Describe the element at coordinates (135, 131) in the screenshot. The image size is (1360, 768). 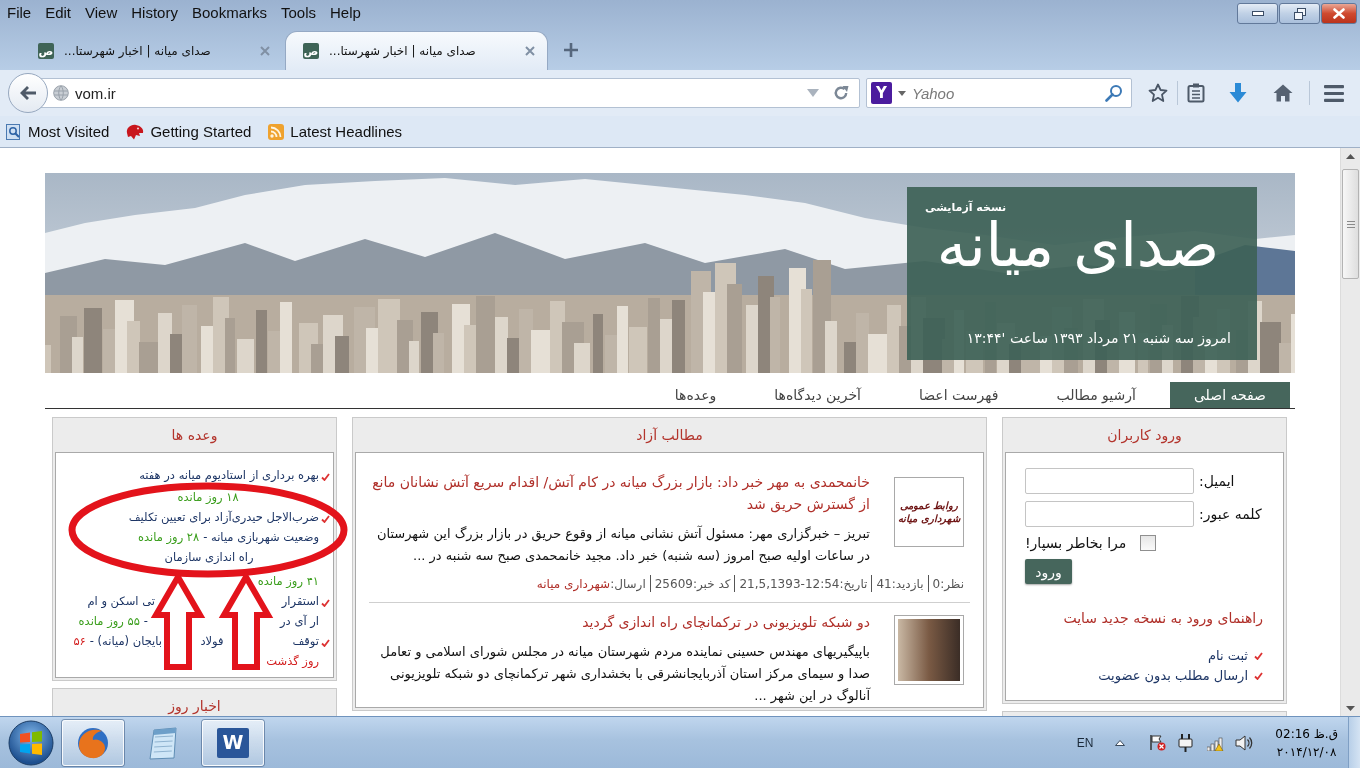
I see `creature-head-icon` at that location.